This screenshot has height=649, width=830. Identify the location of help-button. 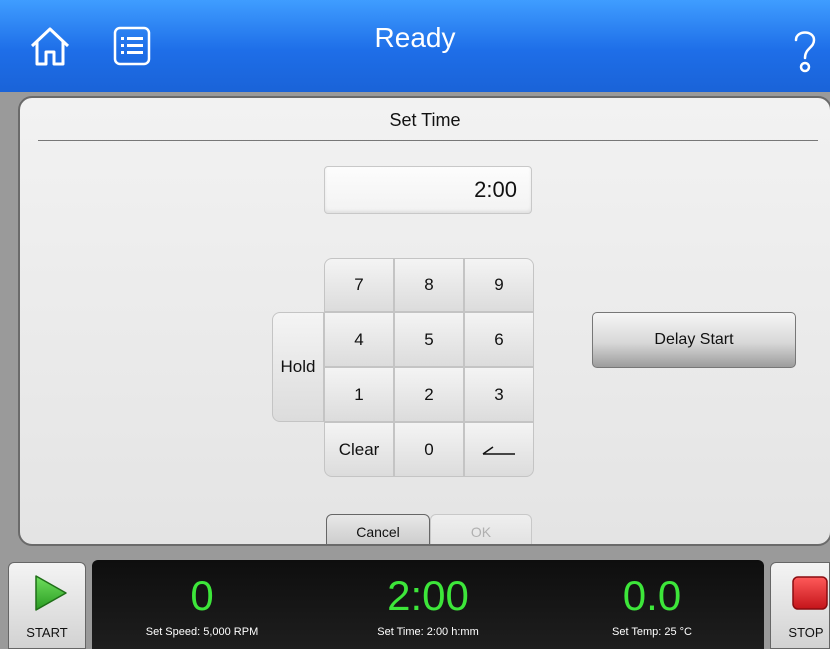
(805, 50).